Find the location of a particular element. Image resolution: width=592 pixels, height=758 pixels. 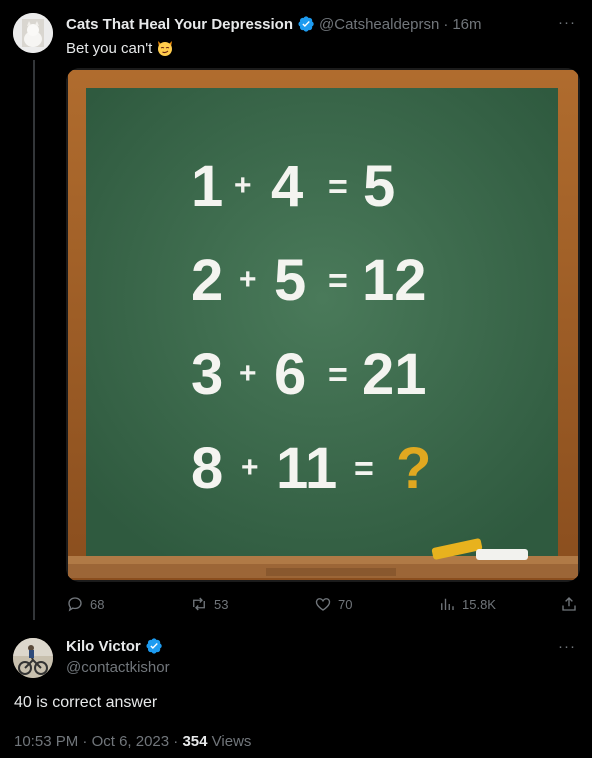

heart-icon is located at coordinates (323, 604).